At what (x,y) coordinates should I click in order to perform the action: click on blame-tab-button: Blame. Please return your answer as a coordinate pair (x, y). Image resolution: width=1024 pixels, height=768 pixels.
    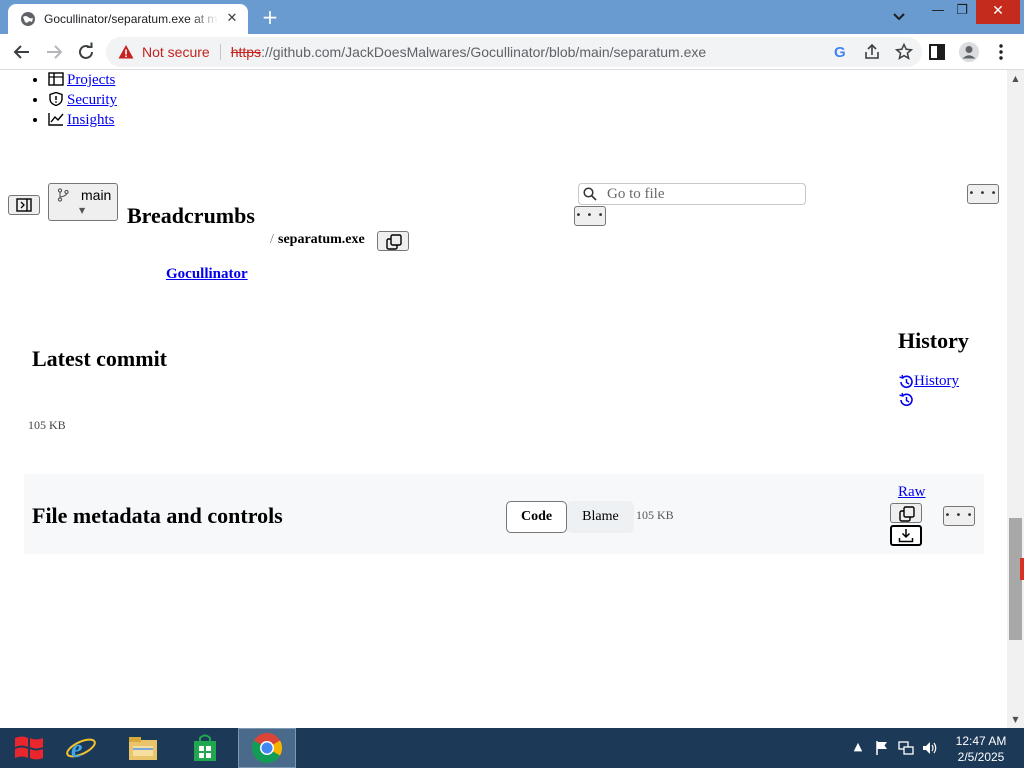
    Looking at the image, I should click on (600, 517).